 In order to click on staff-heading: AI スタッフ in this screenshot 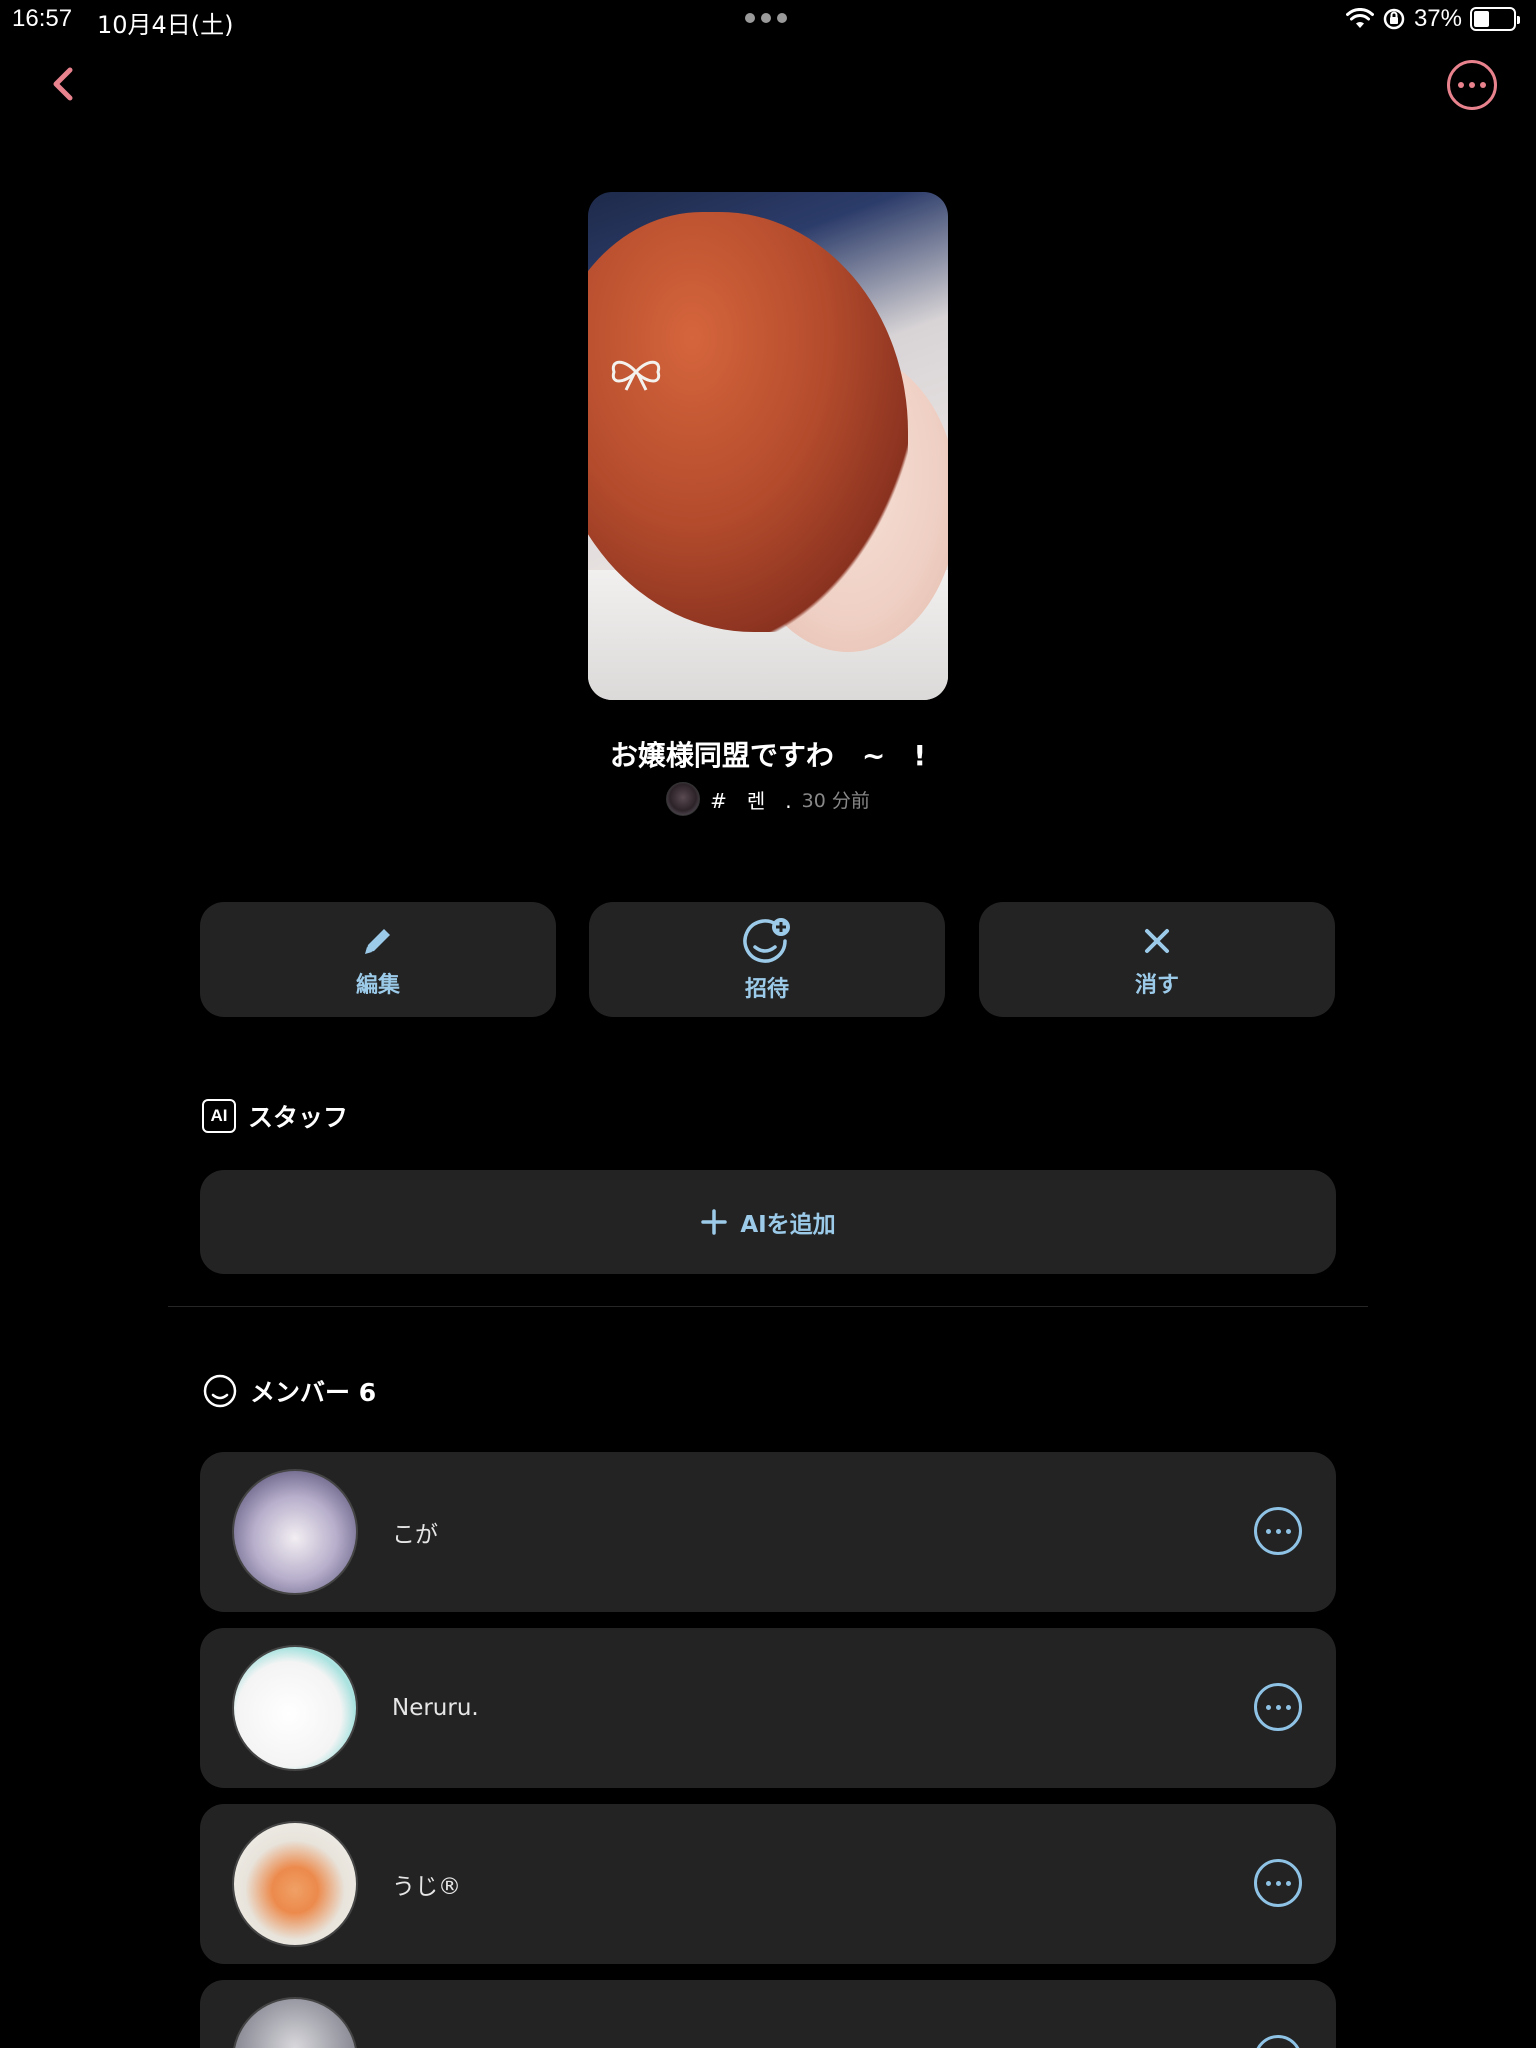, I will do `click(275, 1116)`.